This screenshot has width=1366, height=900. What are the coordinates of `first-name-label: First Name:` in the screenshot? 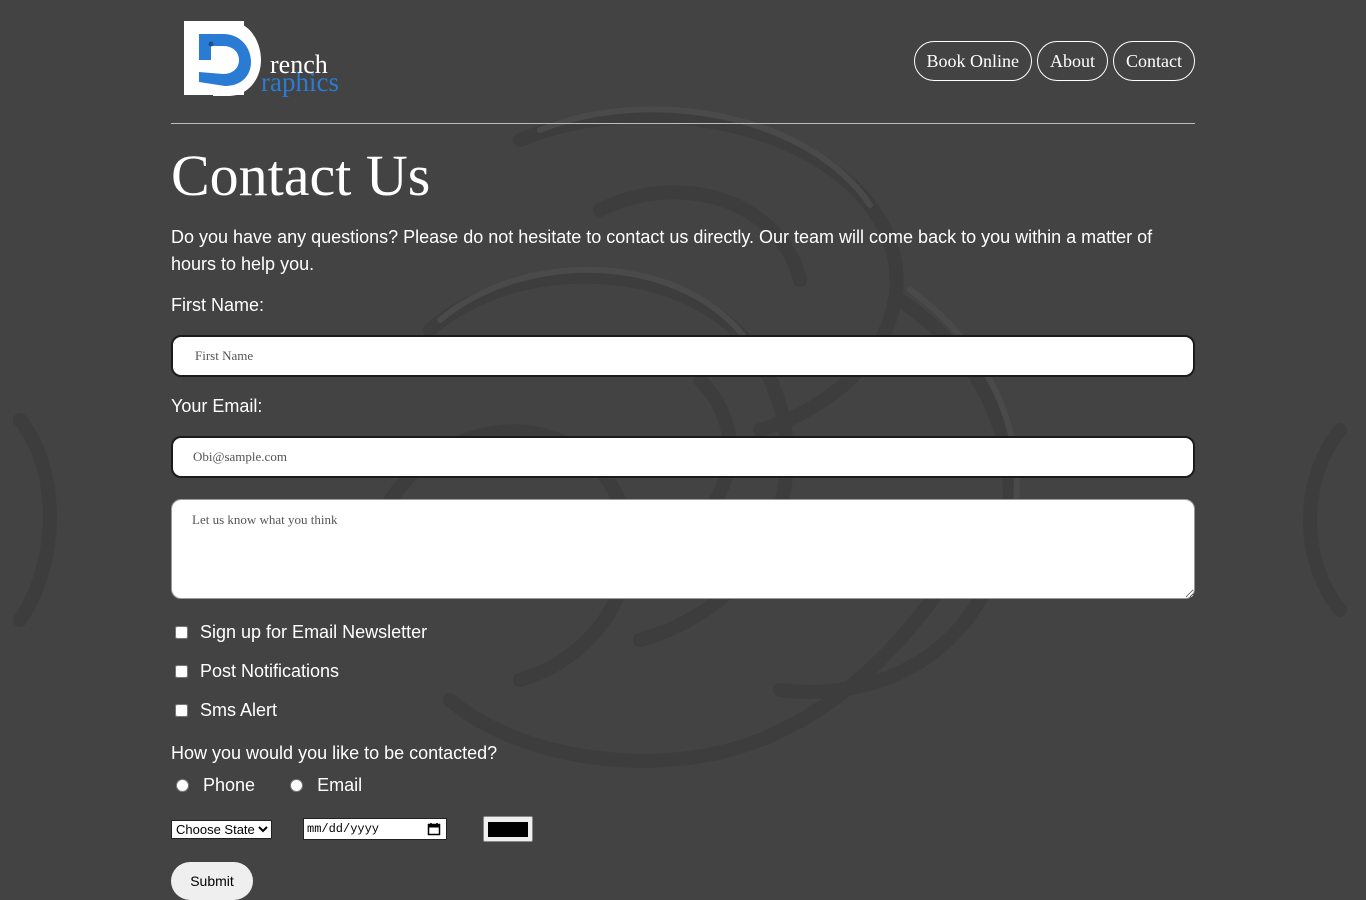 It's located at (218, 305).